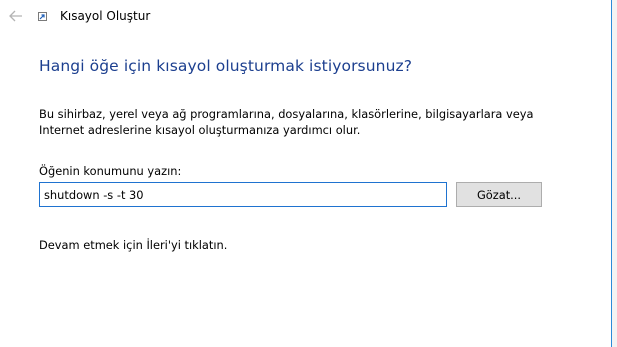 Image resolution: width=617 pixels, height=347 pixels. I want to click on title-bar: Kısayol Oluştur, so click(306, 17).